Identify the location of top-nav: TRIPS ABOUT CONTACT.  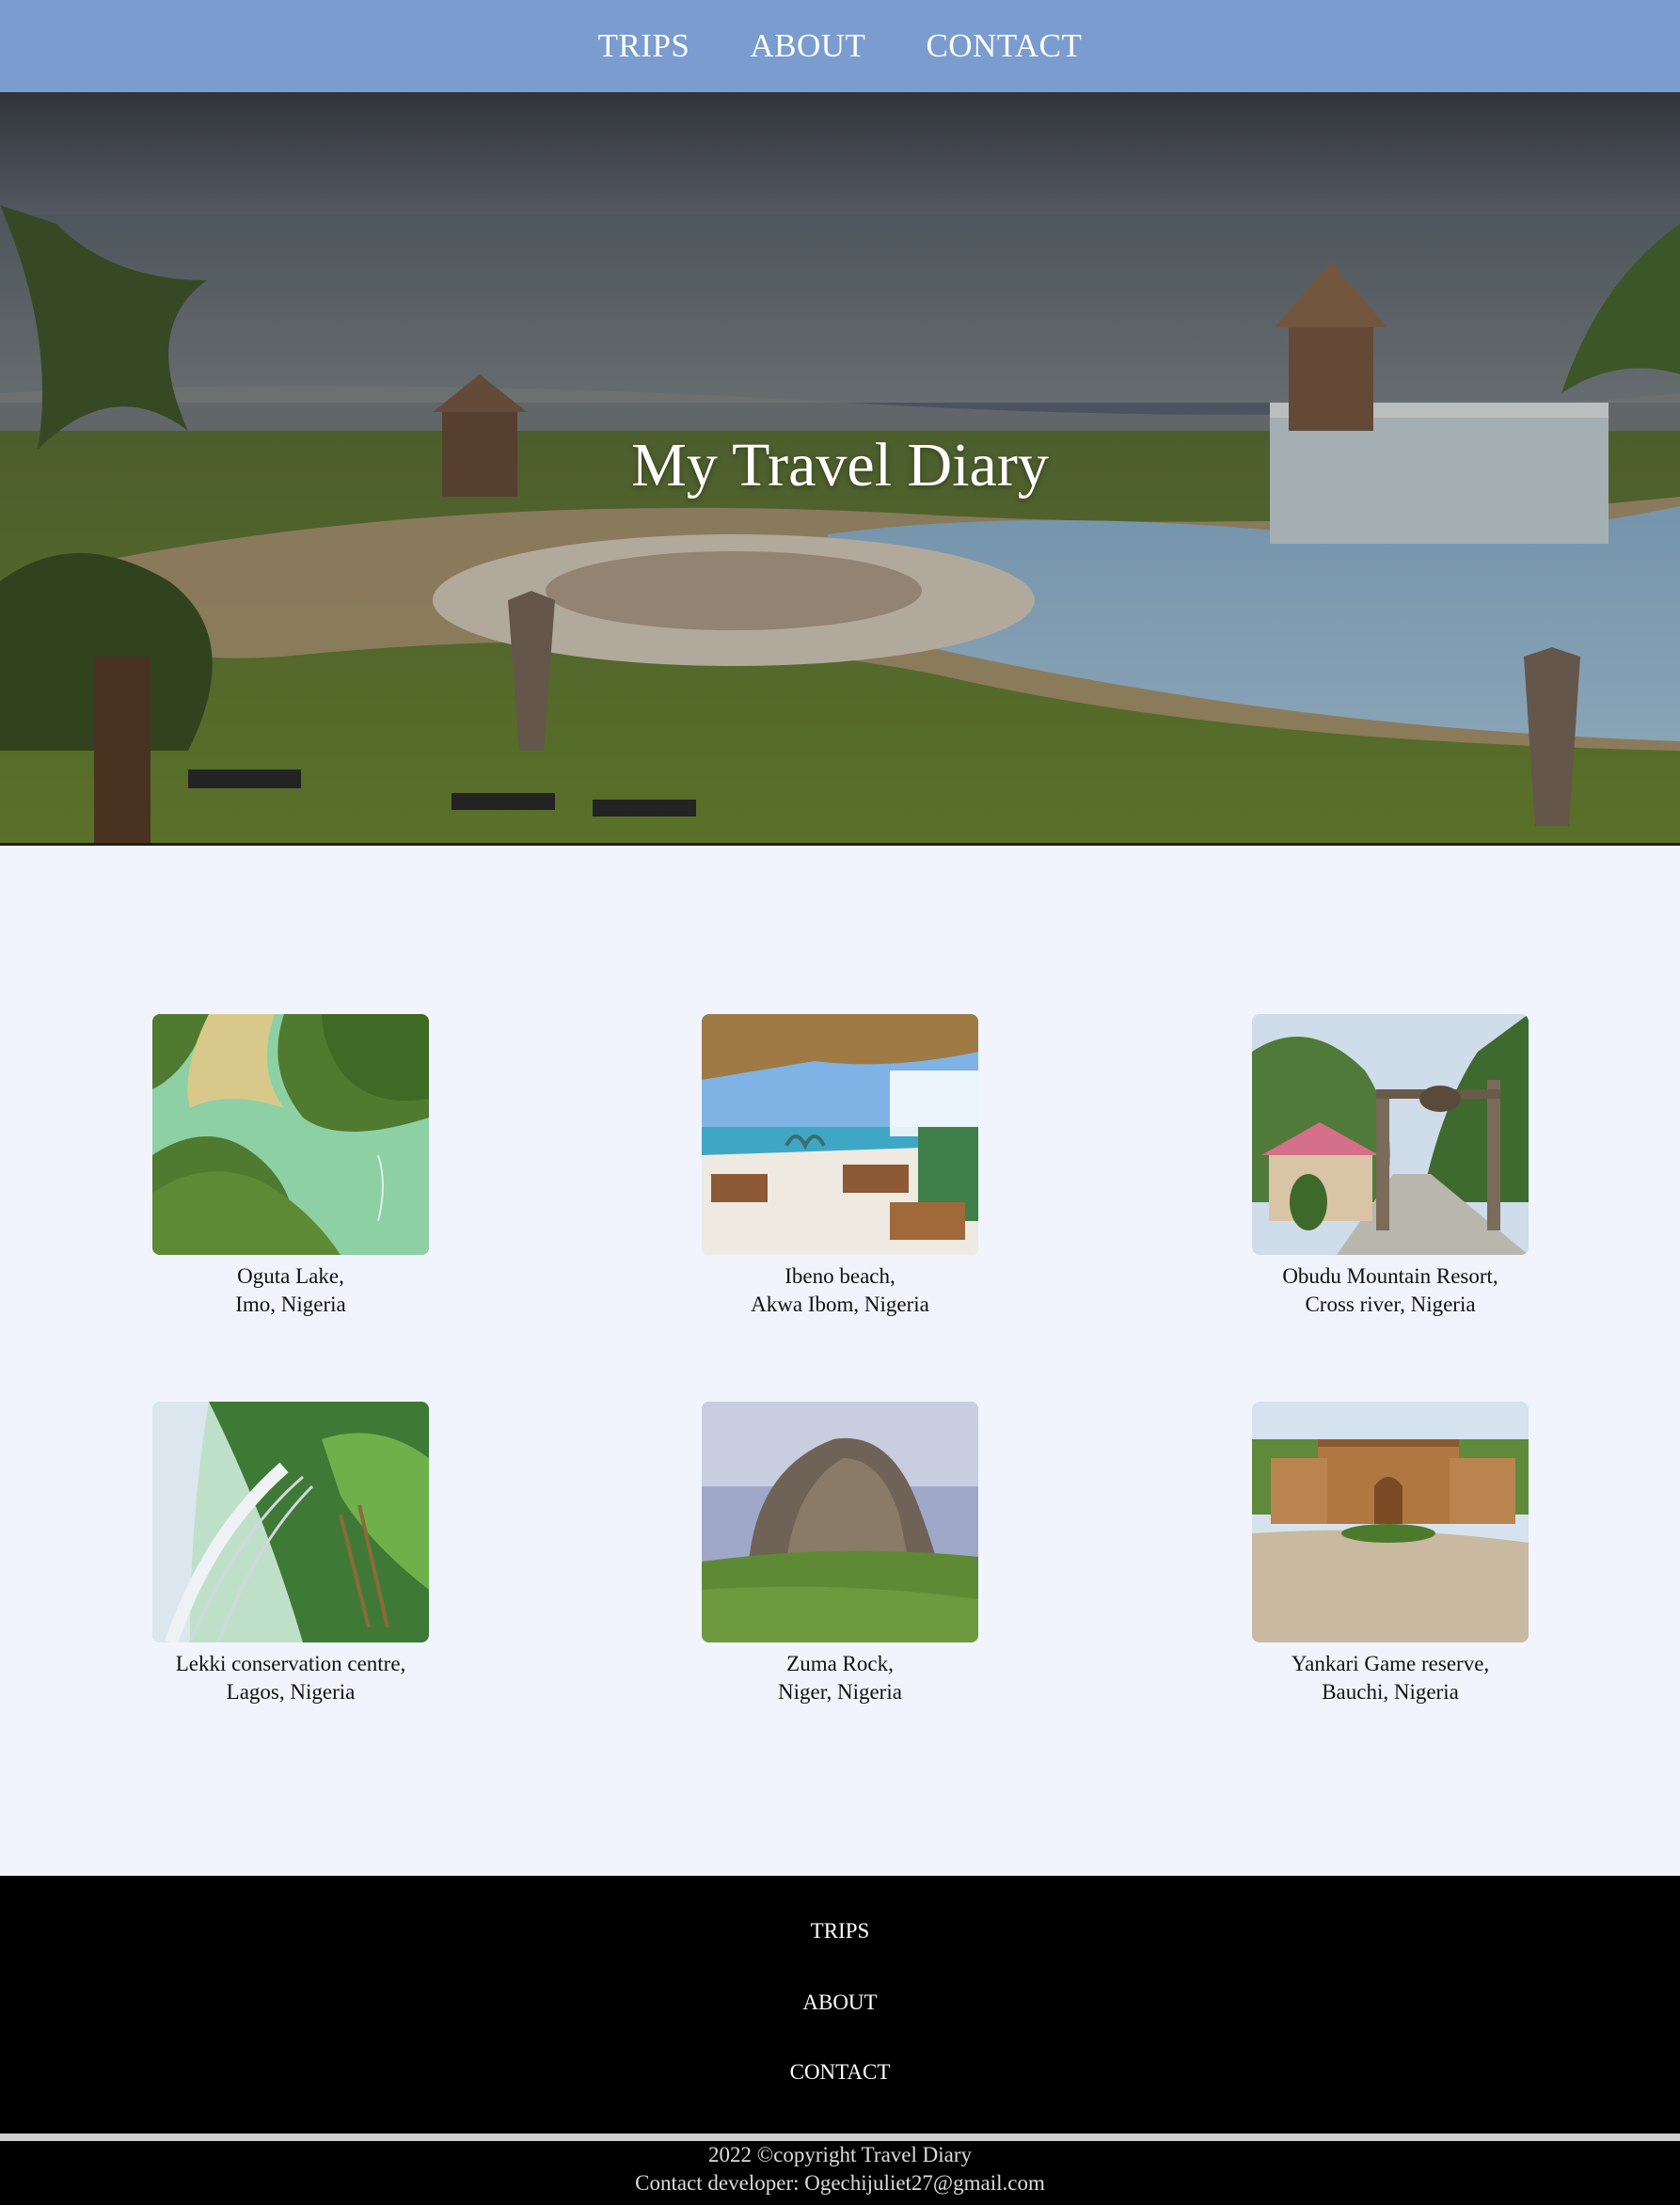
(840, 46).